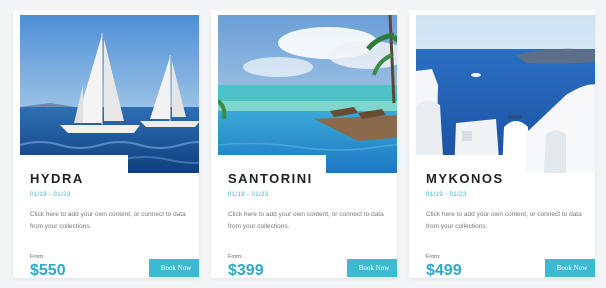 The image size is (606, 288). I want to click on price: $399, so click(246, 270).